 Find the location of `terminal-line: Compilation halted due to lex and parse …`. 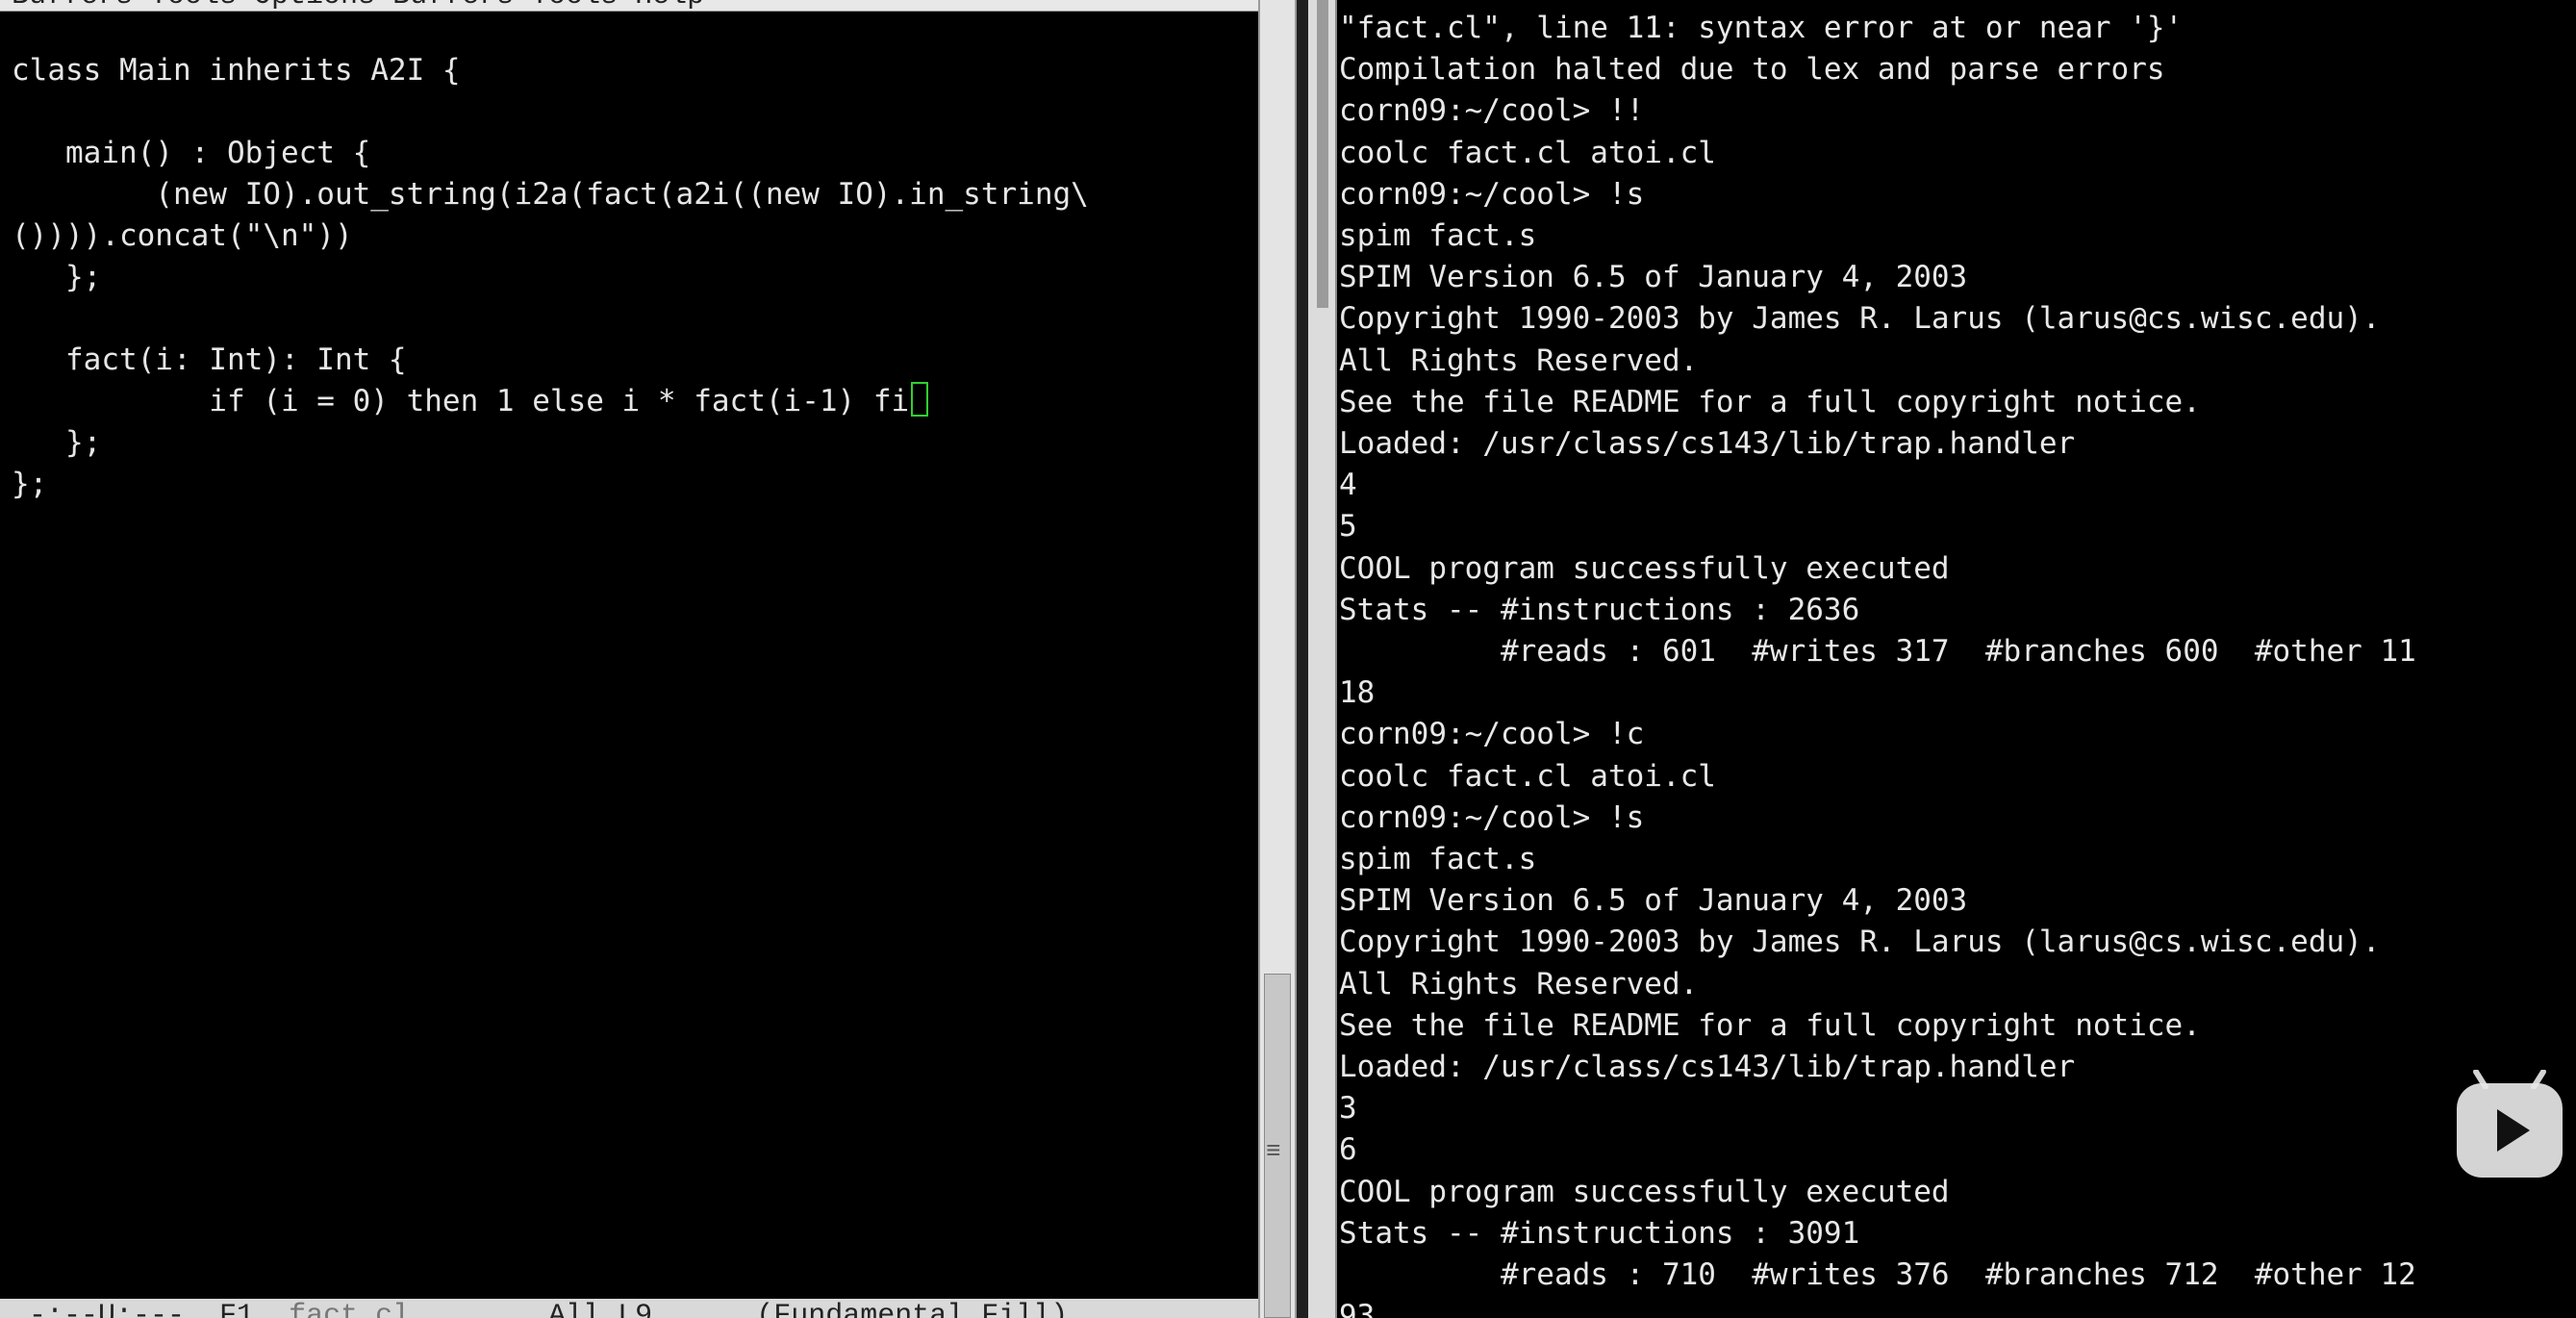

terminal-line: Compilation halted due to lex and parse … is located at coordinates (1752, 70).